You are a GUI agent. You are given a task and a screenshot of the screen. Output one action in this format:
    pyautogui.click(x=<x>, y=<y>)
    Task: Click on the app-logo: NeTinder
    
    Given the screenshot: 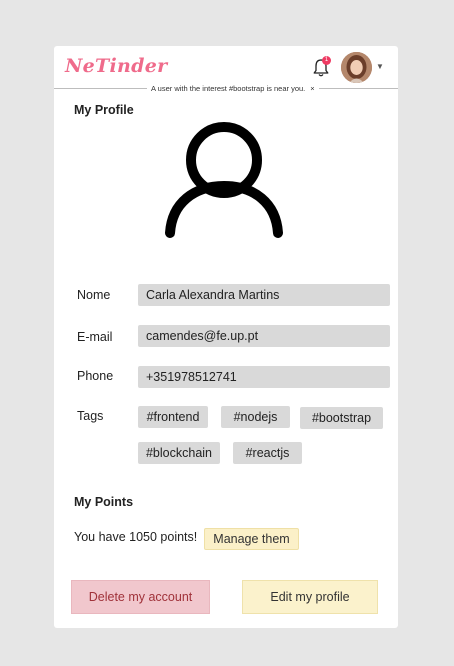 What is the action you would take?
    pyautogui.click(x=116, y=66)
    